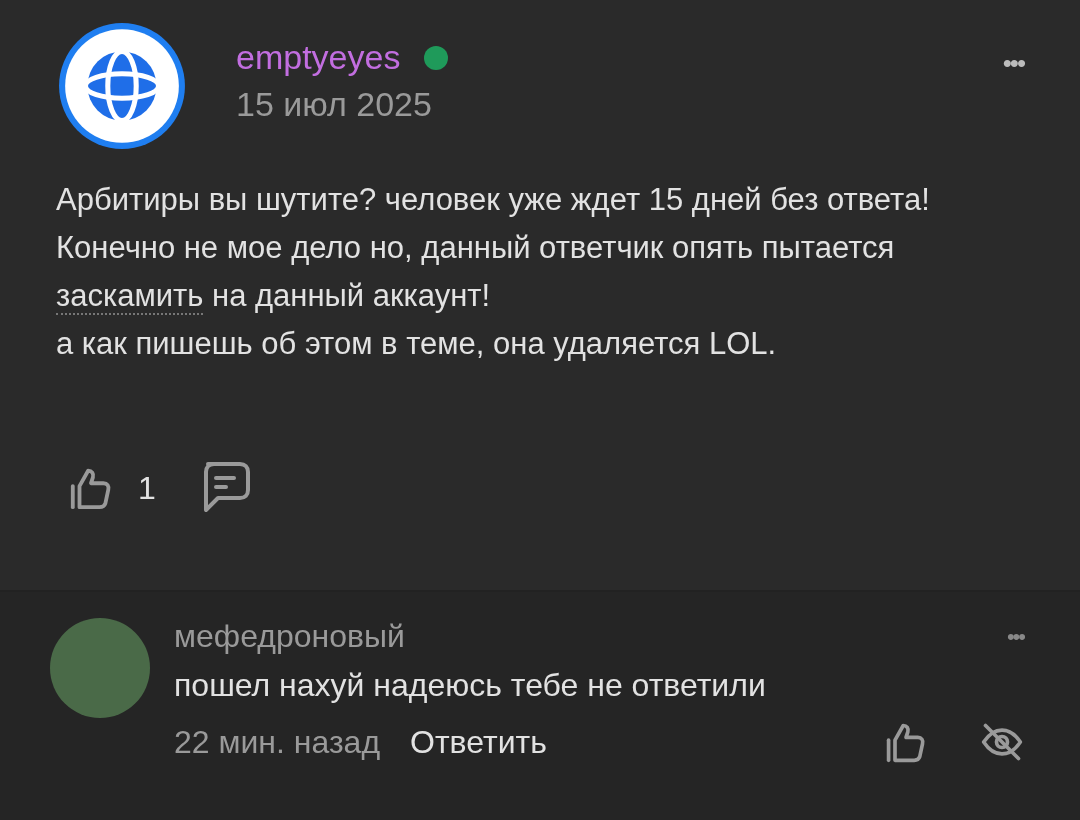 The width and height of the screenshot is (1080, 820). What do you see at coordinates (476, 273) in the screenshot?
I see `post-text: Конечно не мое дело но, данный ответчик опять пытается заскамить на данный аккаунт!` at bounding box center [476, 273].